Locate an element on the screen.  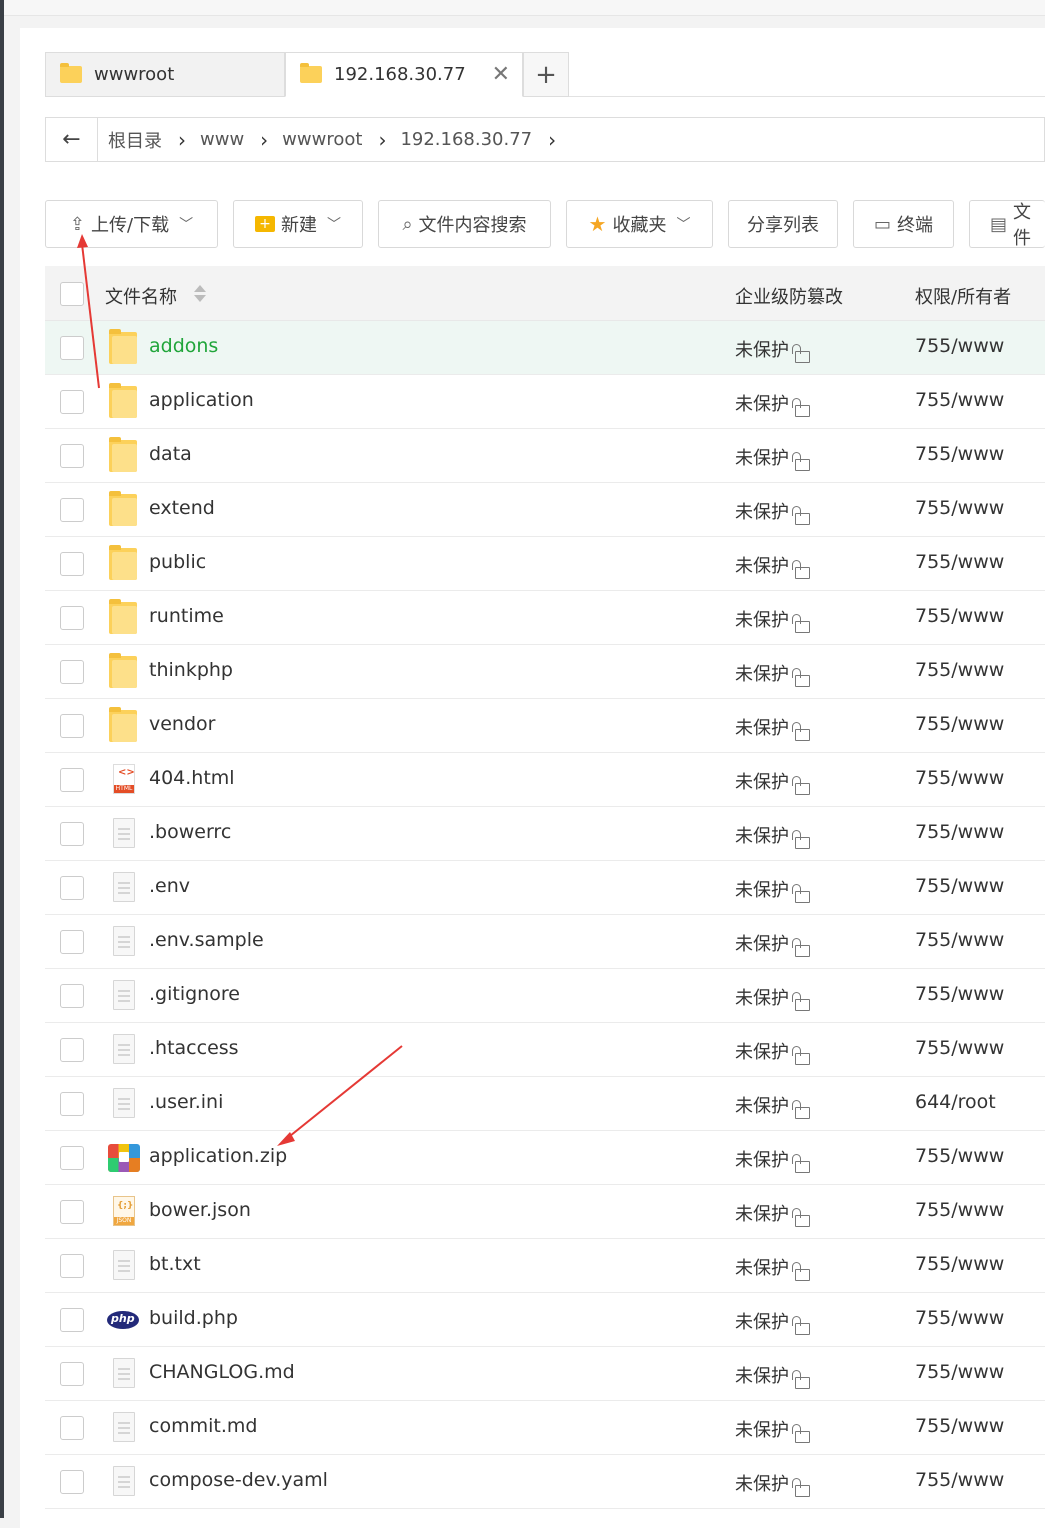
table-row: <> HTML 404.html 未保护 755/www is located at coordinates (545, 780).